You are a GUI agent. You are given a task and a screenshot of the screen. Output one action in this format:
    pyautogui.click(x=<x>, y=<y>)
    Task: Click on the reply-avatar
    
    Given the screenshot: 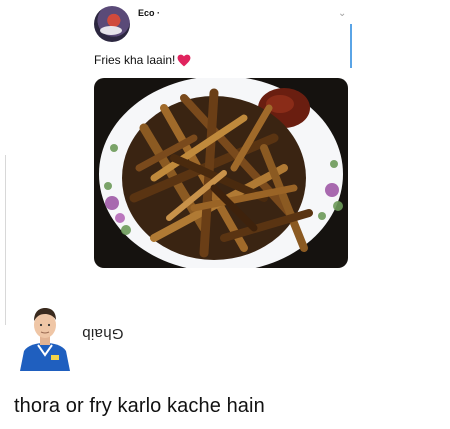 What is the action you would take?
    pyautogui.click(x=45, y=338)
    